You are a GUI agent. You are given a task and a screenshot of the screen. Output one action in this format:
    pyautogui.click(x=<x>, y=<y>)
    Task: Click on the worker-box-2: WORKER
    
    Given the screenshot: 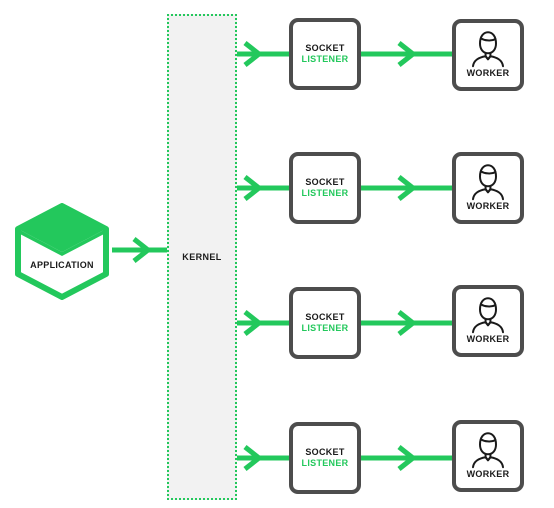 What is the action you would take?
    pyautogui.click(x=488, y=188)
    